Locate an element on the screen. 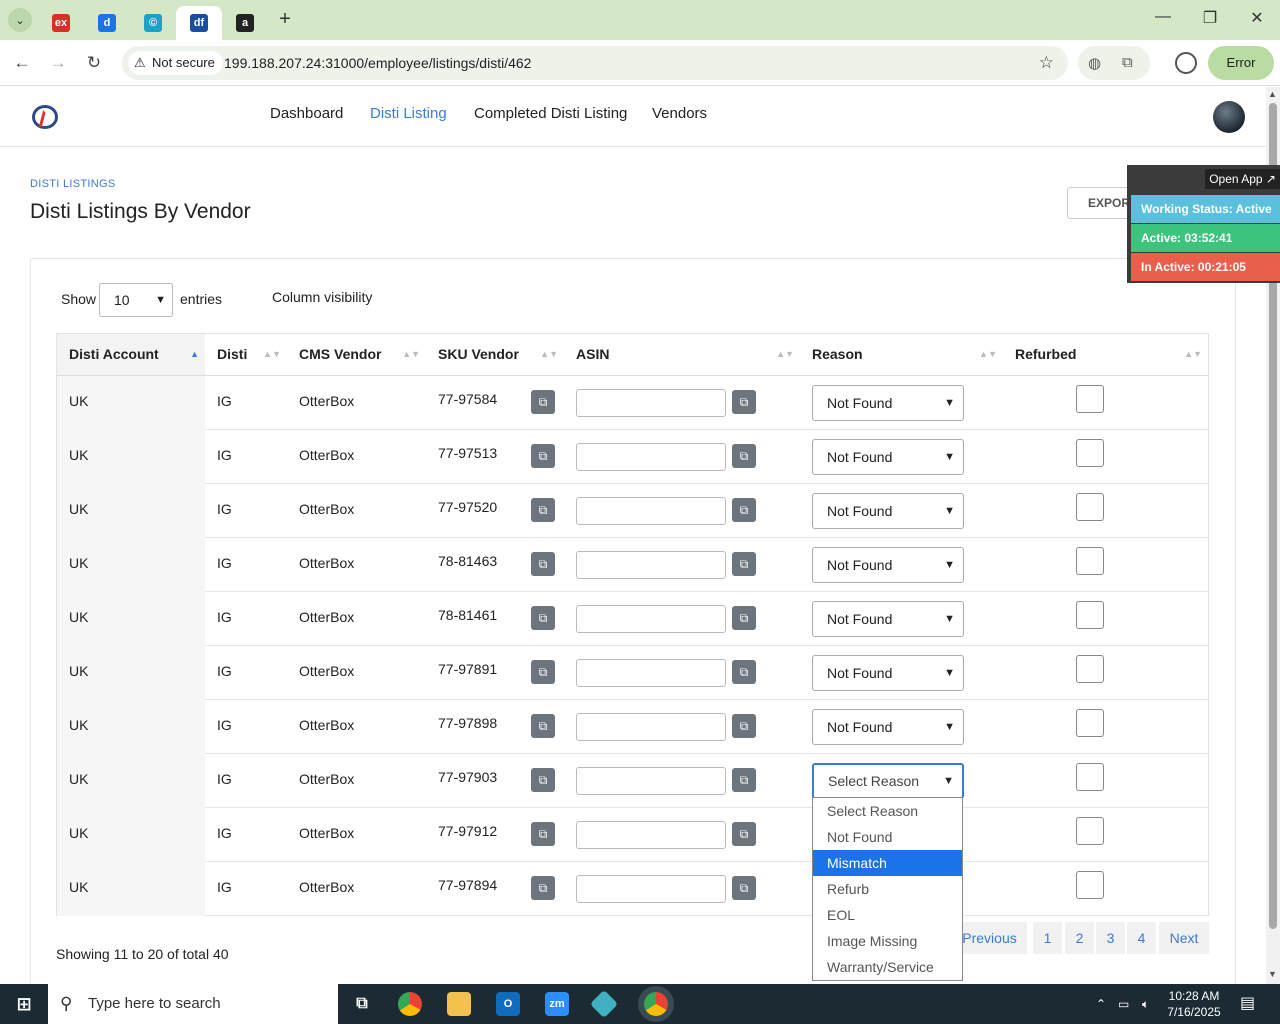 The width and height of the screenshot is (1280, 1024). bookmark-star-icon: ☆ is located at coordinates (1046, 63).